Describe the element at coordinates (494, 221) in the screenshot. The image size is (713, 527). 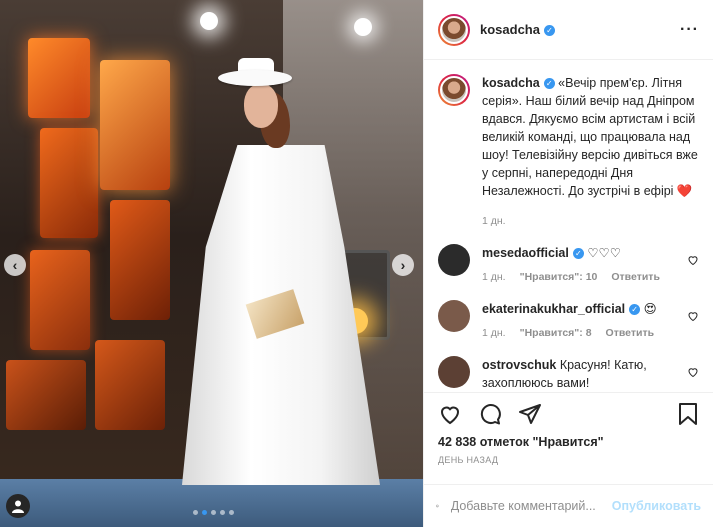
I see `caption-time: 1 дн.` at that location.